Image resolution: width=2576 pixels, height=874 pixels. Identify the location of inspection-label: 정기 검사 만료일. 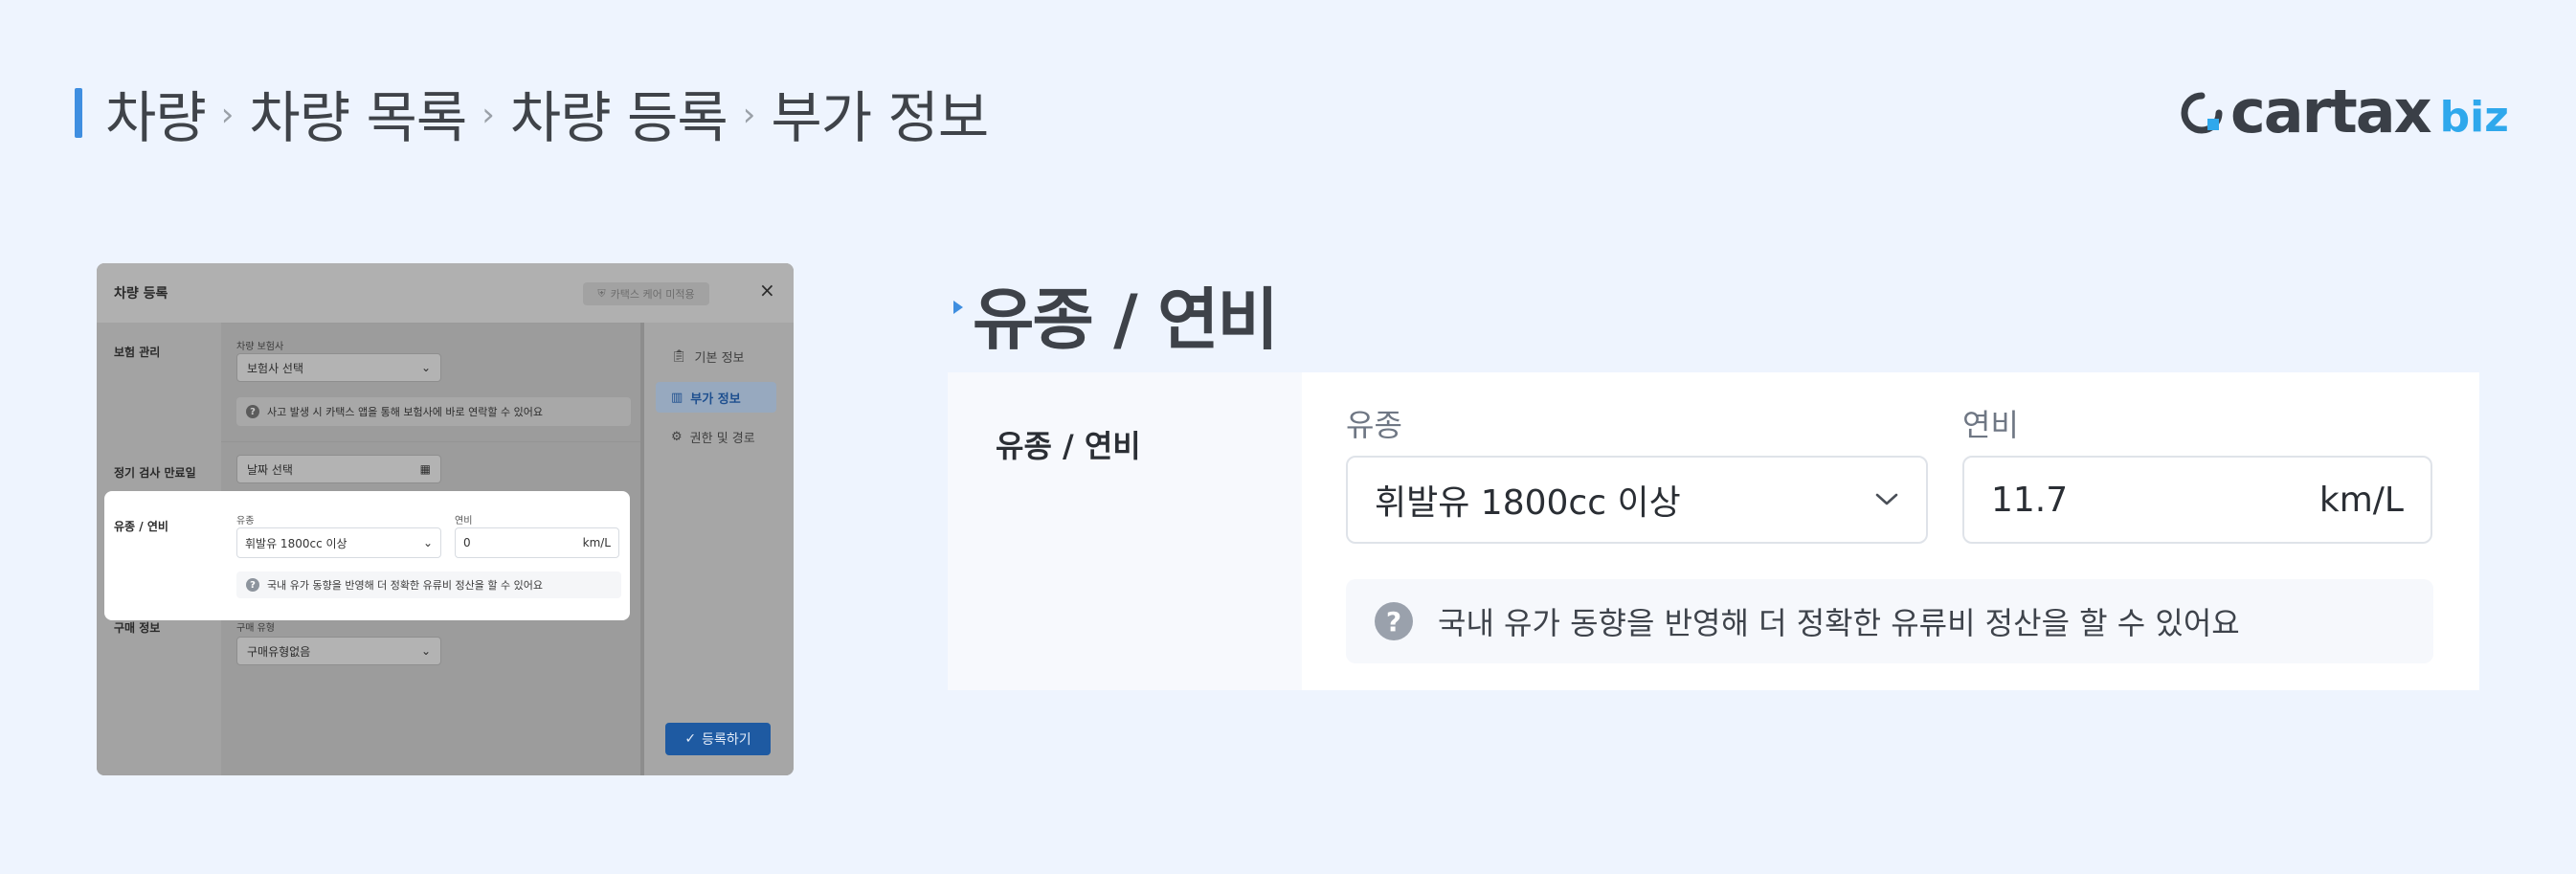
(155, 473).